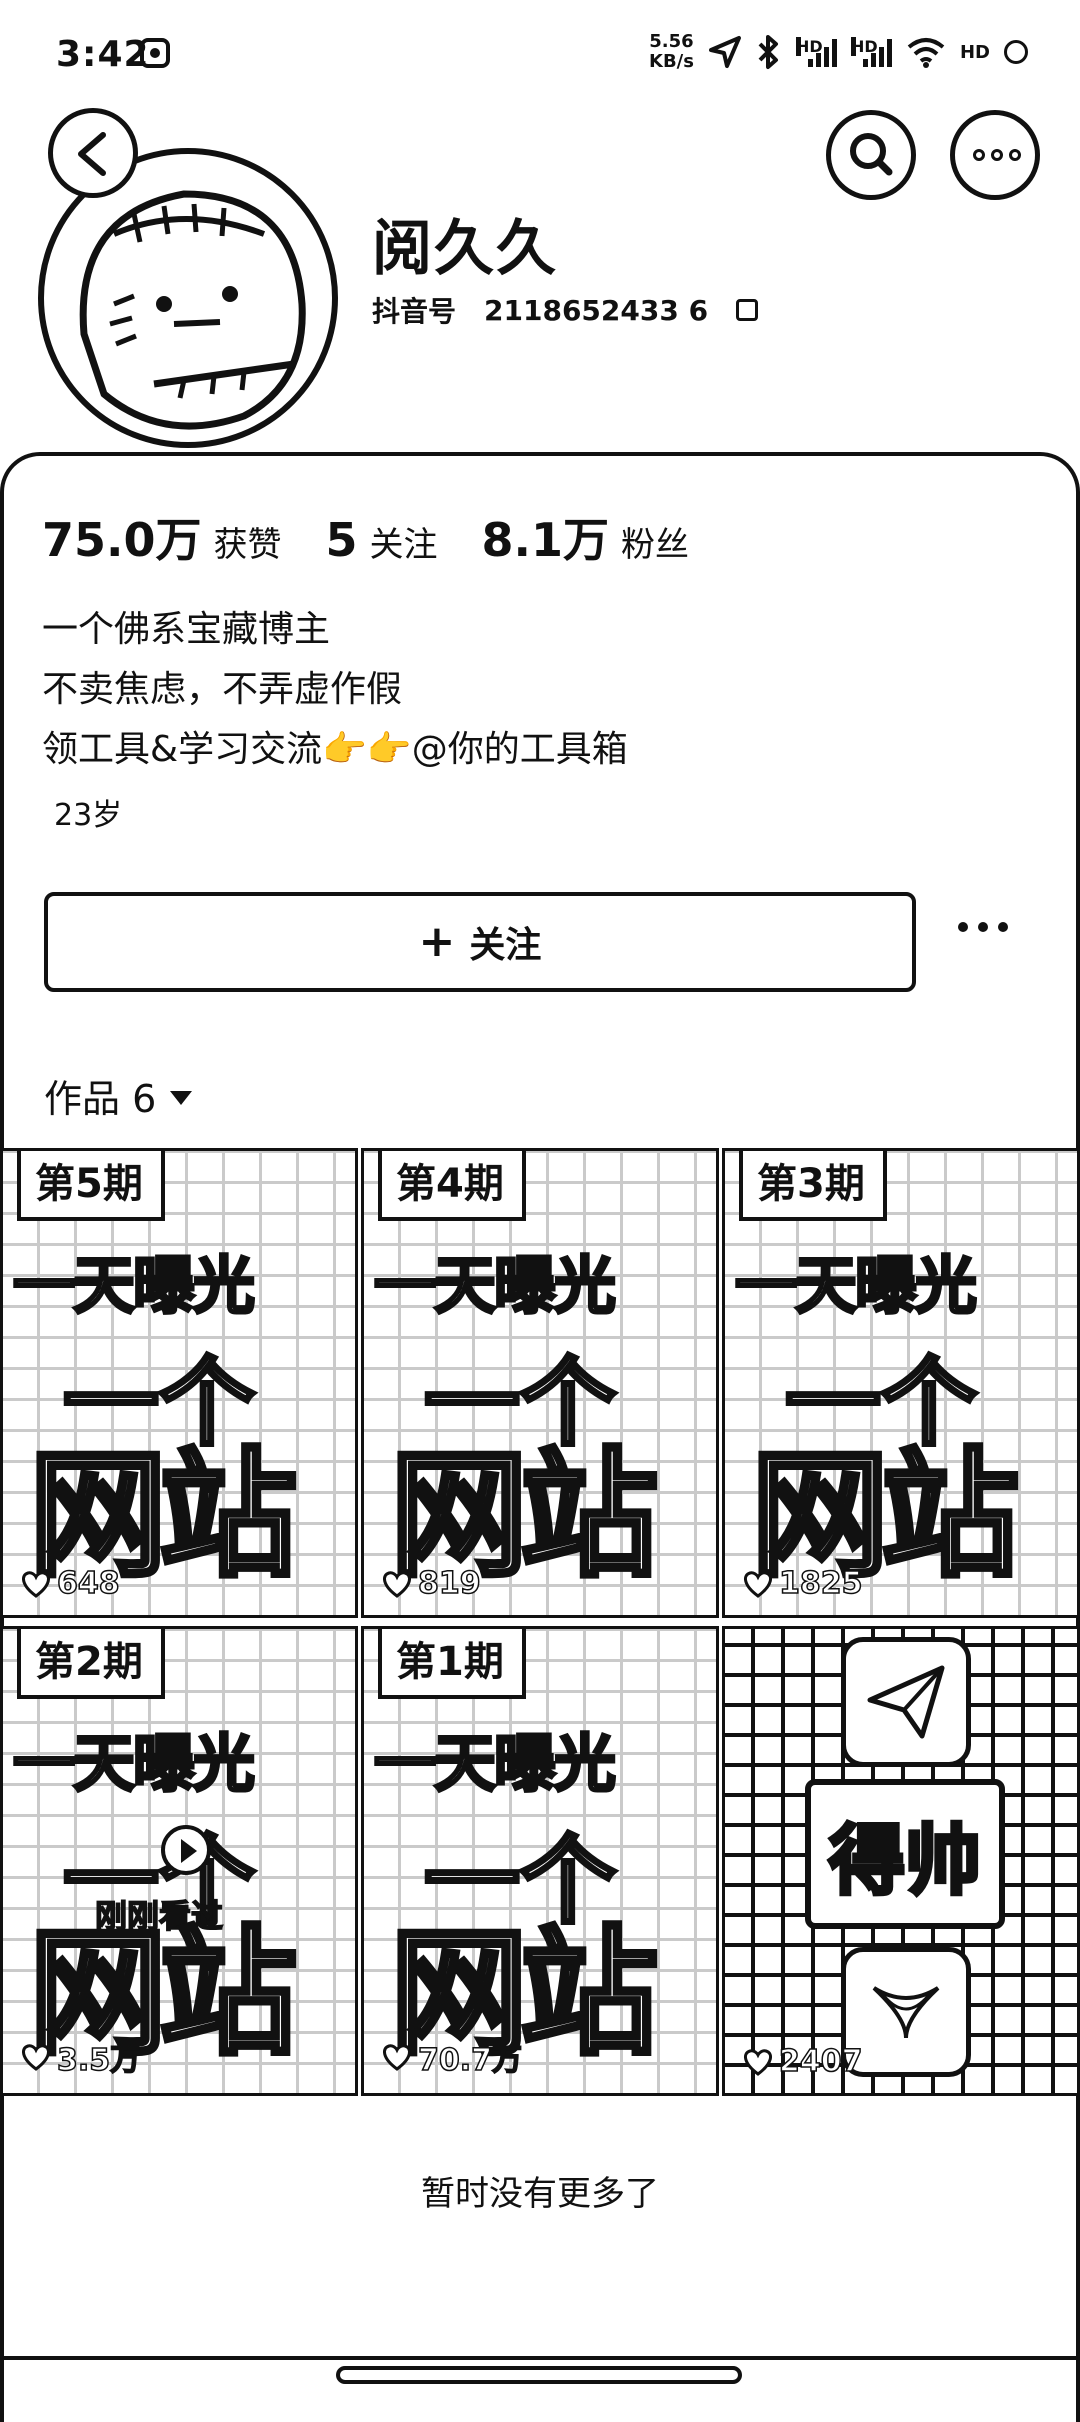 This screenshot has width=1080, height=2422. Describe the element at coordinates (91, 1186) in the screenshot. I see `episode-label: 第5期` at that location.